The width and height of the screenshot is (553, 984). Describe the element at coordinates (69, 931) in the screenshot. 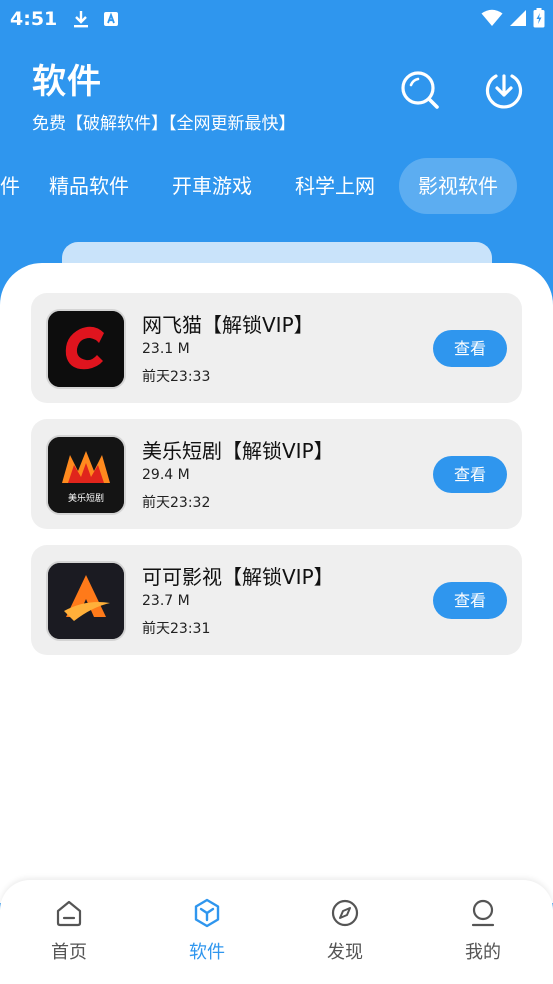

I see `nav-item-home: 首页` at that location.